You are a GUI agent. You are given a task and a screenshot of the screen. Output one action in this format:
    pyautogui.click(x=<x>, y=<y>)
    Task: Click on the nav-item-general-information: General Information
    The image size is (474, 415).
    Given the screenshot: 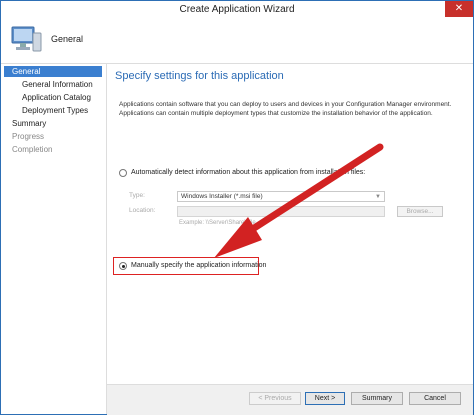 What is the action you would take?
    pyautogui.click(x=57, y=84)
    